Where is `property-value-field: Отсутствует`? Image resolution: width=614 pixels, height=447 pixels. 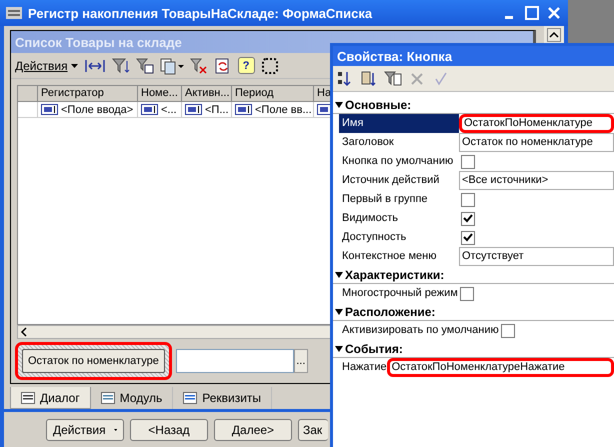 property-value-field: Отсутствует is located at coordinates (536, 256).